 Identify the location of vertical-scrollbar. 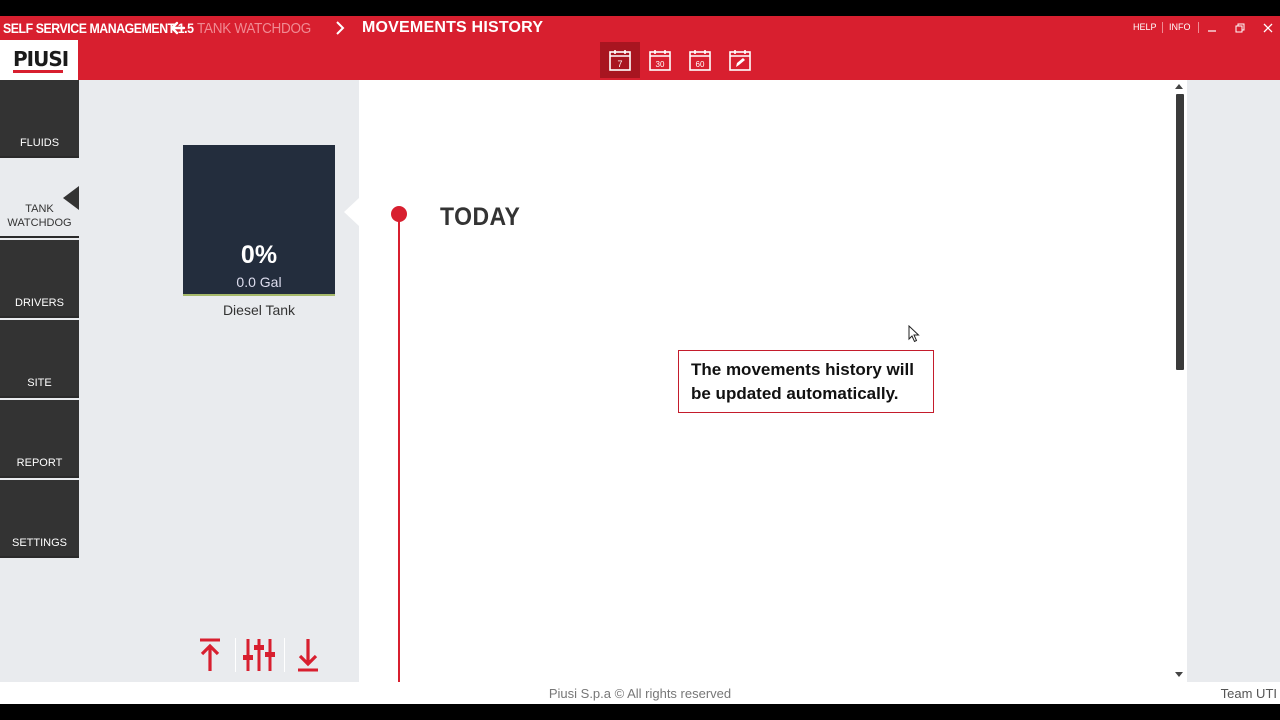
(1180, 381).